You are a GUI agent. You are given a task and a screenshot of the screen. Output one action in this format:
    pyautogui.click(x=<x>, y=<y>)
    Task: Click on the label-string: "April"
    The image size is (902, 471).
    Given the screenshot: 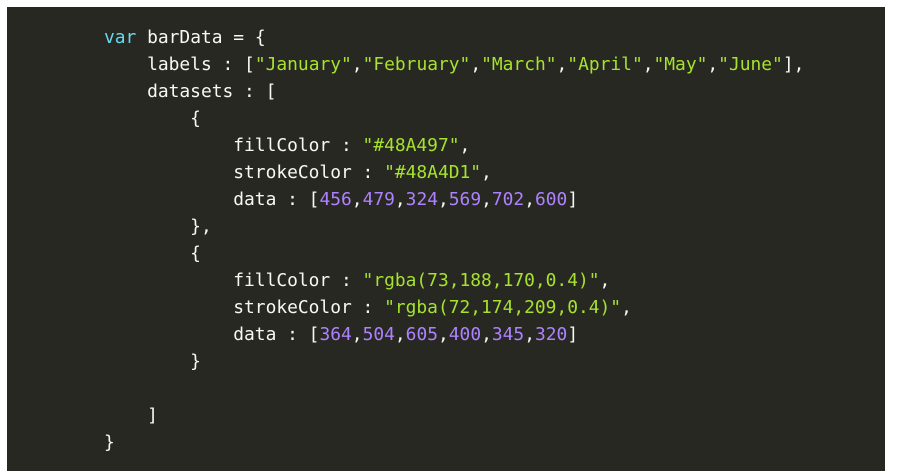 What is the action you would take?
    pyautogui.click(x=605, y=64)
    